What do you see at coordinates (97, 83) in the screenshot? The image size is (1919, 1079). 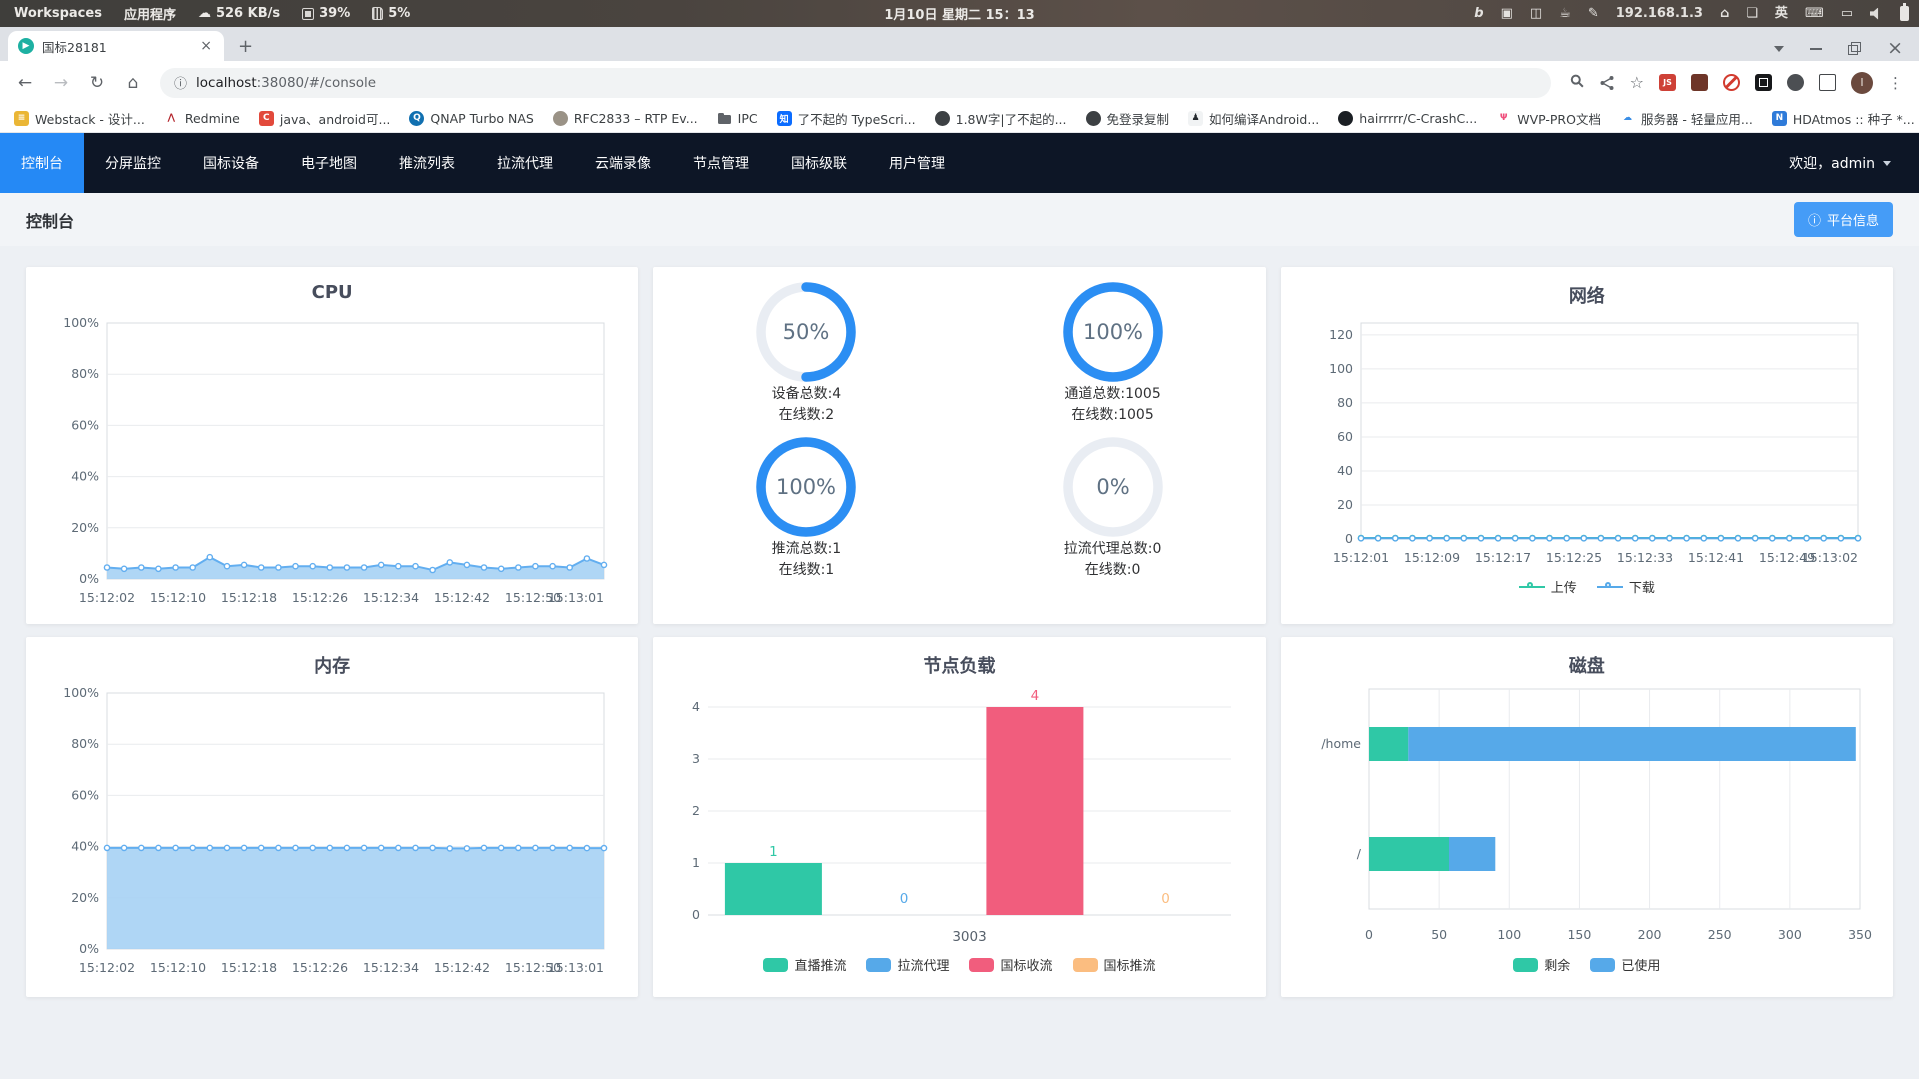 I see `reload-button: ↻` at bounding box center [97, 83].